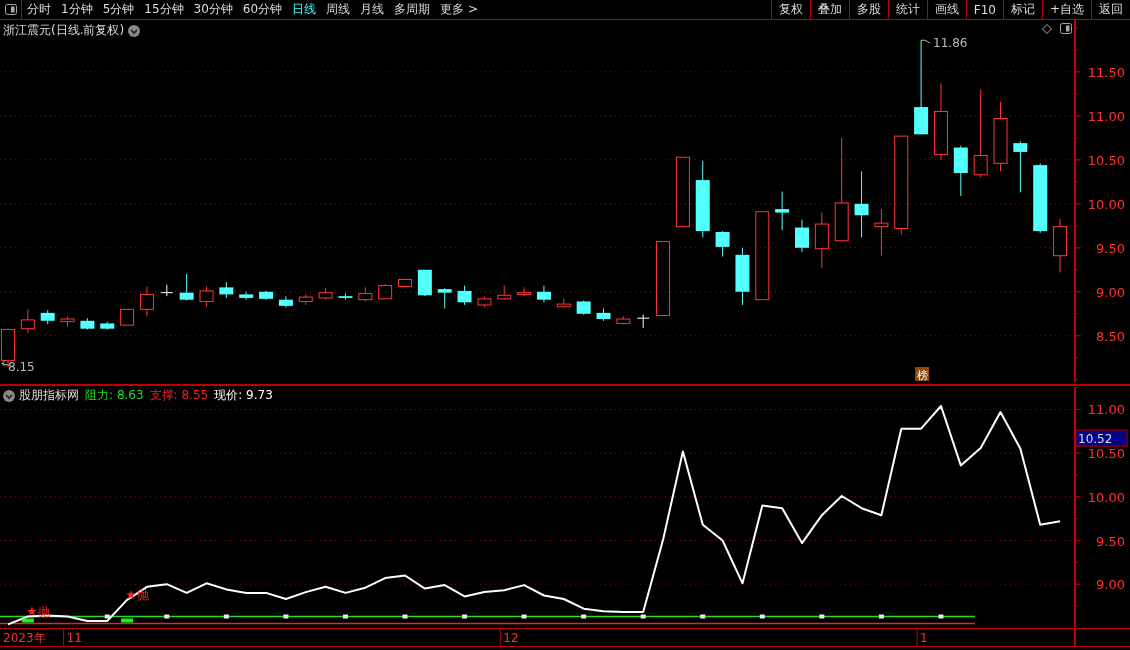 The height and width of the screenshot is (650, 1130). What do you see at coordinates (24, 638) in the screenshot?
I see `axis-label: 2023年` at bounding box center [24, 638].